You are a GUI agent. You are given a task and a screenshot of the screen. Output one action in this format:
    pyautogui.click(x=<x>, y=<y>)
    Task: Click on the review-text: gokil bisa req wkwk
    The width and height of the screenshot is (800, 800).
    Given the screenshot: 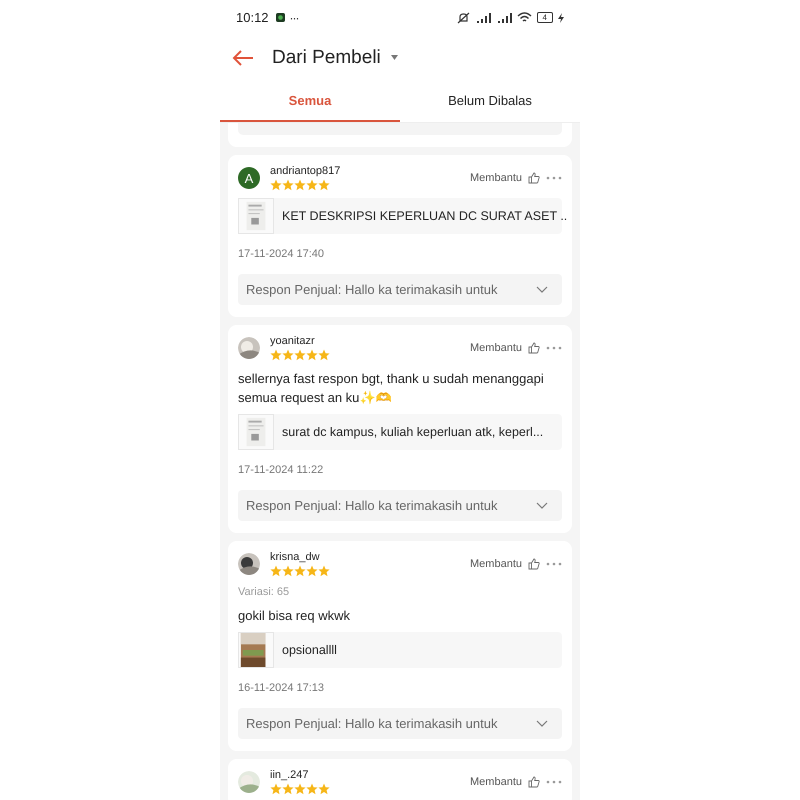 What is the action you would take?
    pyautogui.click(x=294, y=616)
    